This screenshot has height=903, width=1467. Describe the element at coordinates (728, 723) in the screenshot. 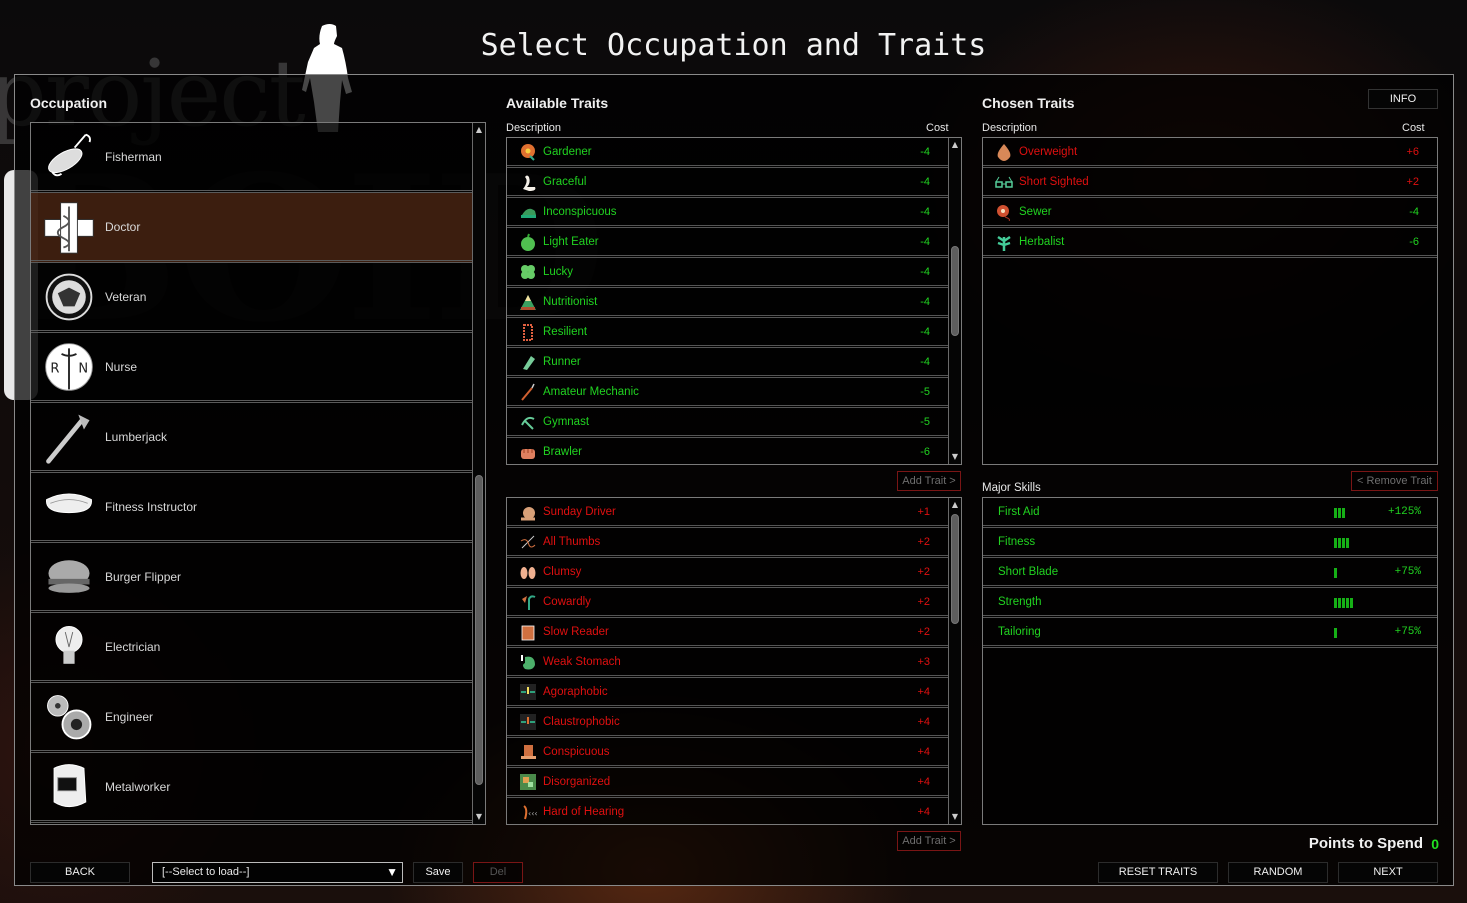

I see `trait-row-claustrophobic: Claustrophobic +4` at that location.